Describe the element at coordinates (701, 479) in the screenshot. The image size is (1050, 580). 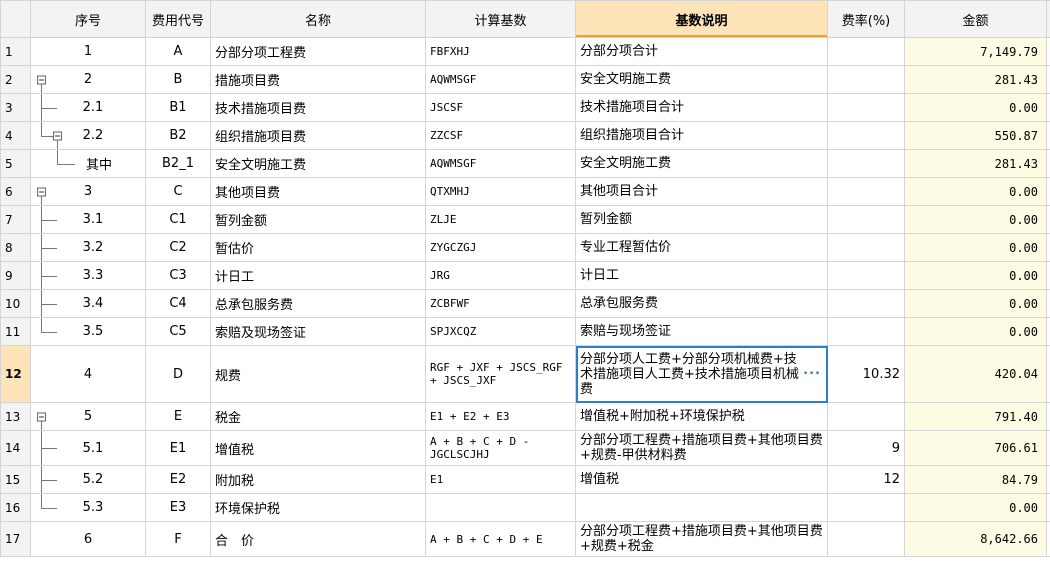
I see `desc-cell: 增值税` at that location.